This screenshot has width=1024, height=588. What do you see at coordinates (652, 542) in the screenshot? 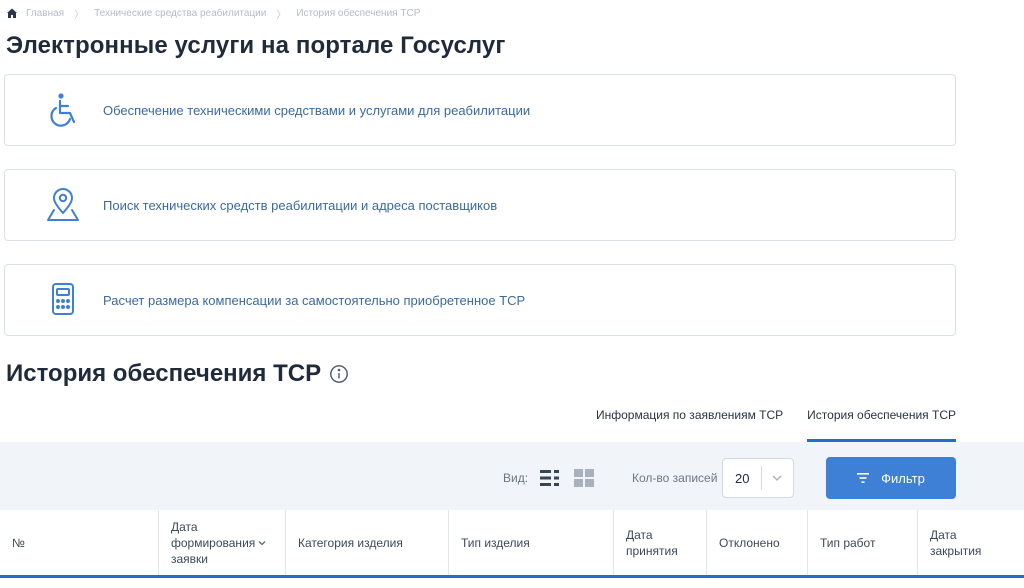
I see `column-header-label: Дата принятия` at bounding box center [652, 542].